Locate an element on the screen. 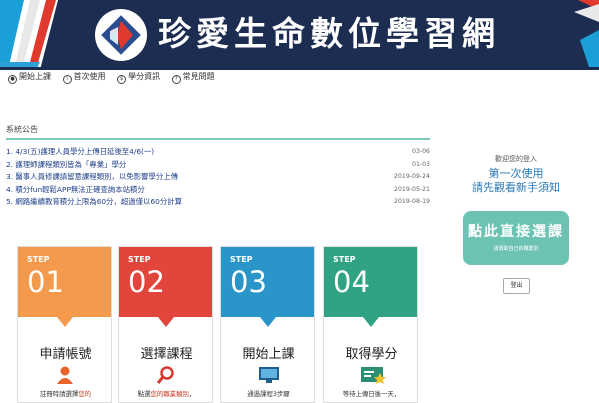 Image resolution: width=599 pixels, height=403 pixels. announcement-link: 3. 醫事人員修課請留意課程類別，以免影響學分上傳 is located at coordinates (92, 176).